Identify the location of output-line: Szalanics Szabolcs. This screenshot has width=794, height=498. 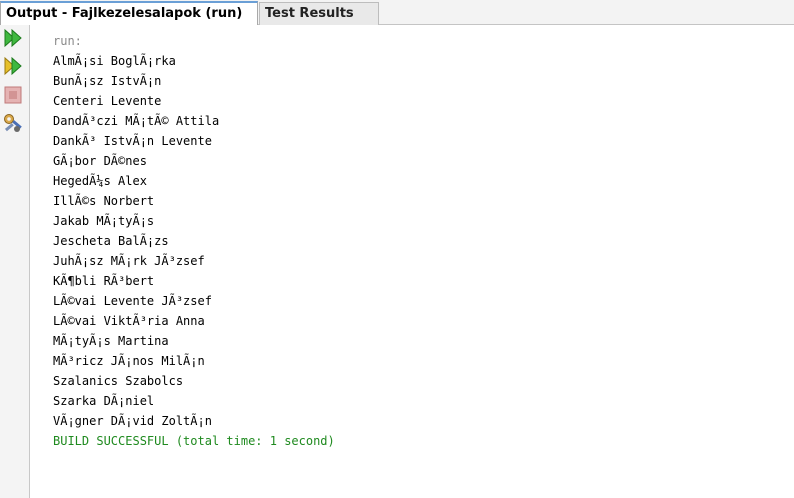
(118, 381).